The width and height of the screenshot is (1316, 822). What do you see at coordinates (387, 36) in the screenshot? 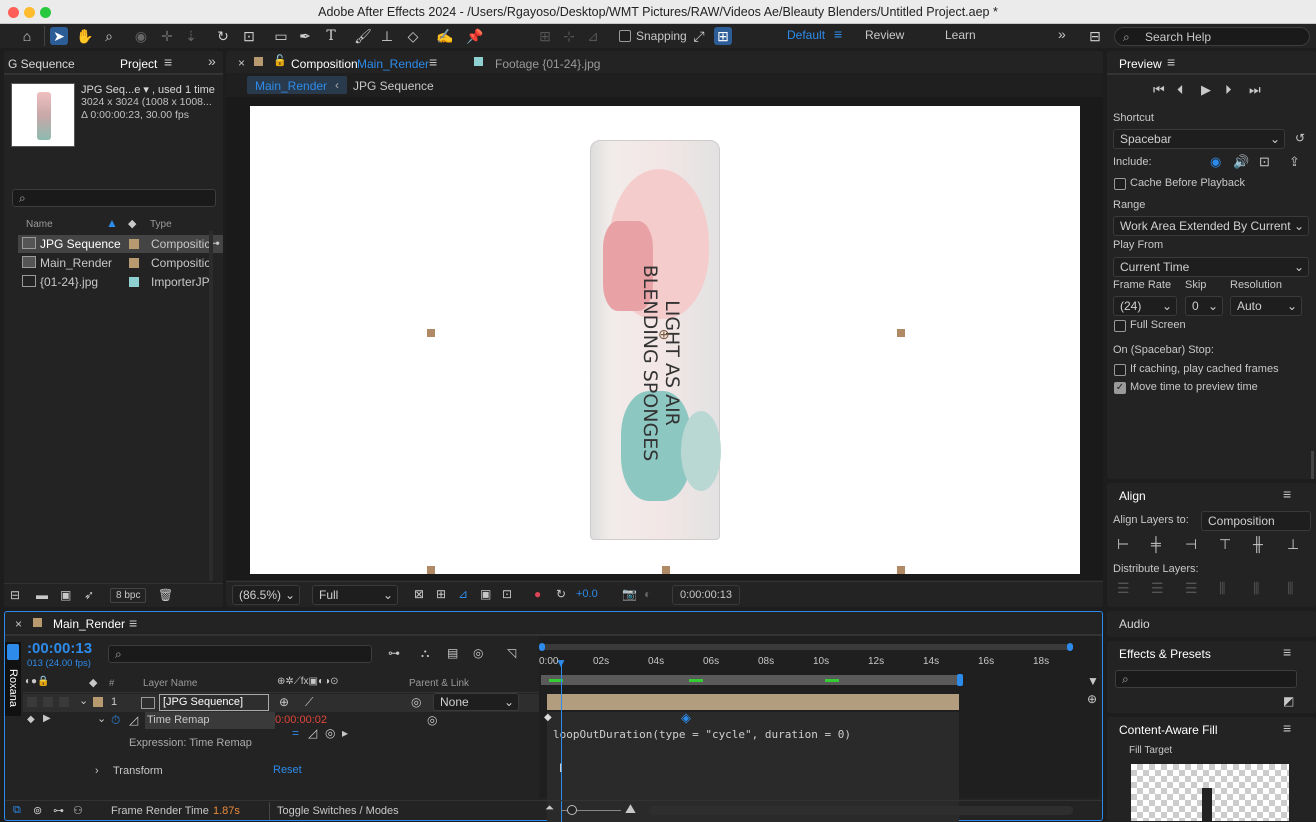
I see `clone-stamp-tool-icon: ⊥` at bounding box center [387, 36].